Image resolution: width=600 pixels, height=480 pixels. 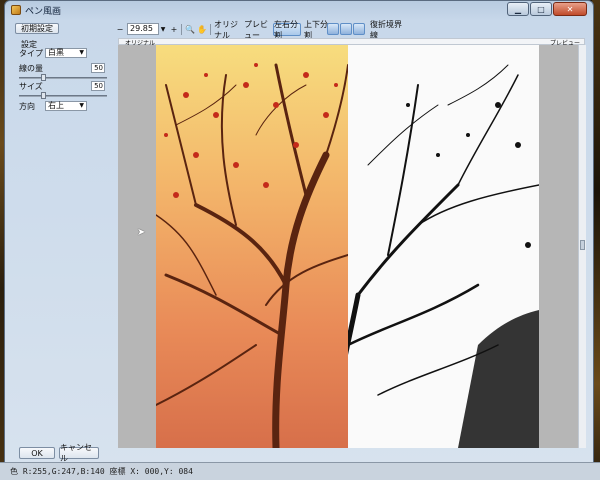 I want to click on title-bar: ペン風画 ▁ □ ✕, so click(x=299, y=10).